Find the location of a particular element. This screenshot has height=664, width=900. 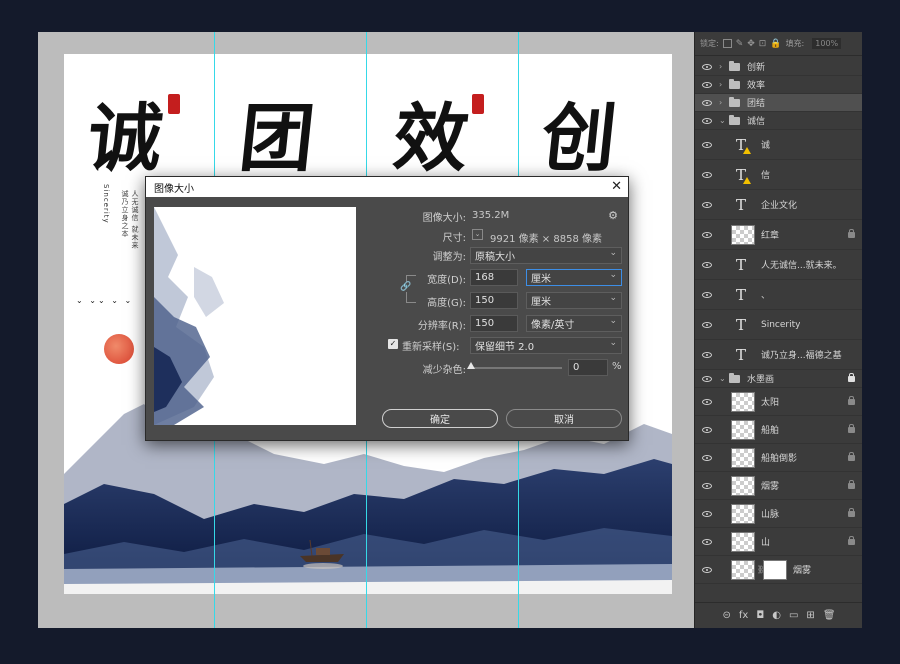

layer-mask-thumbnail is located at coordinates (775, 569).